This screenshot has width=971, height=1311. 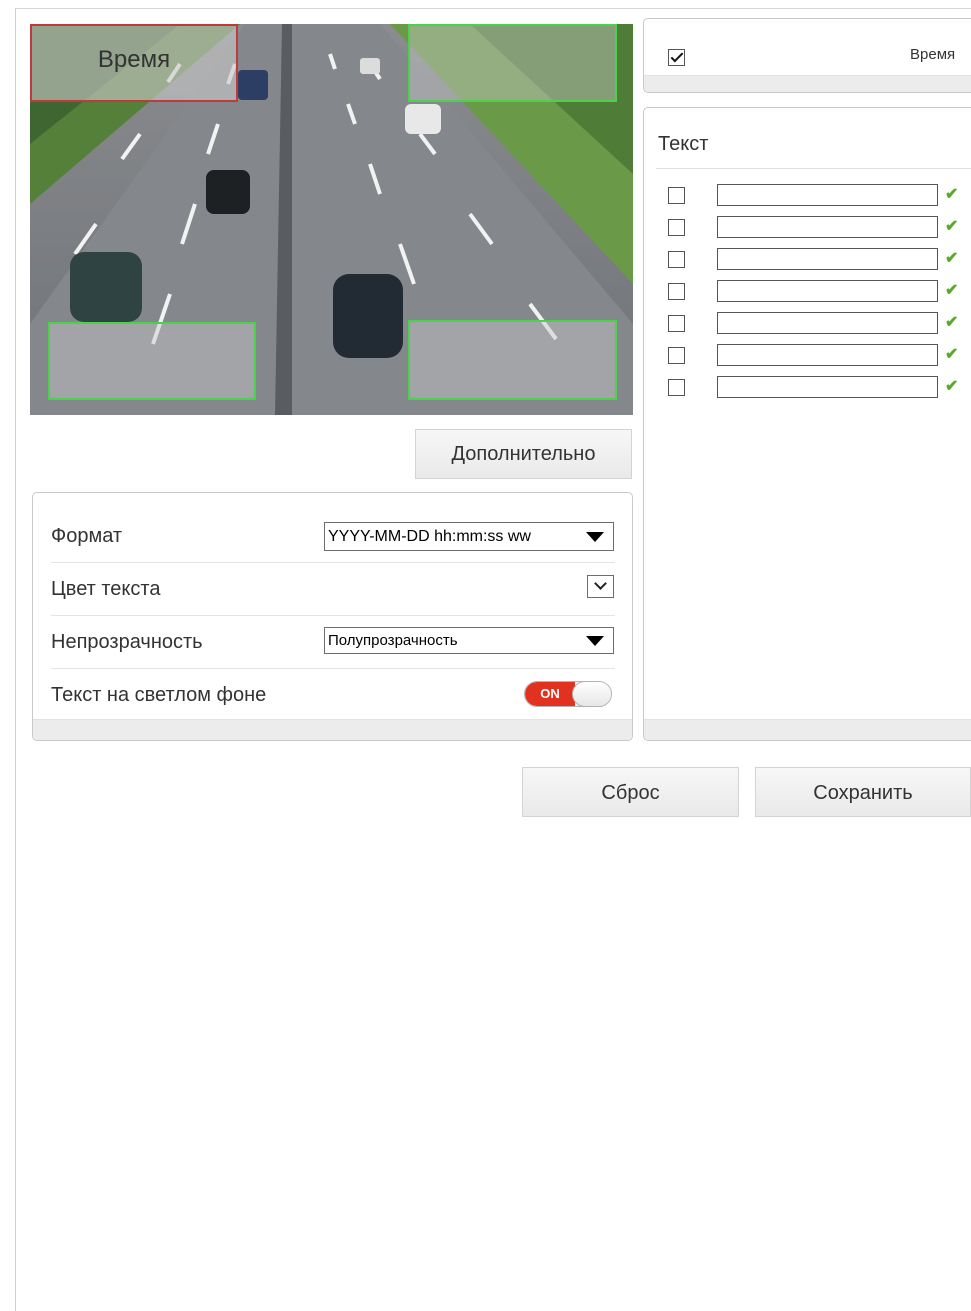 I want to click on time-label: Время, so click(x=933, y=54).